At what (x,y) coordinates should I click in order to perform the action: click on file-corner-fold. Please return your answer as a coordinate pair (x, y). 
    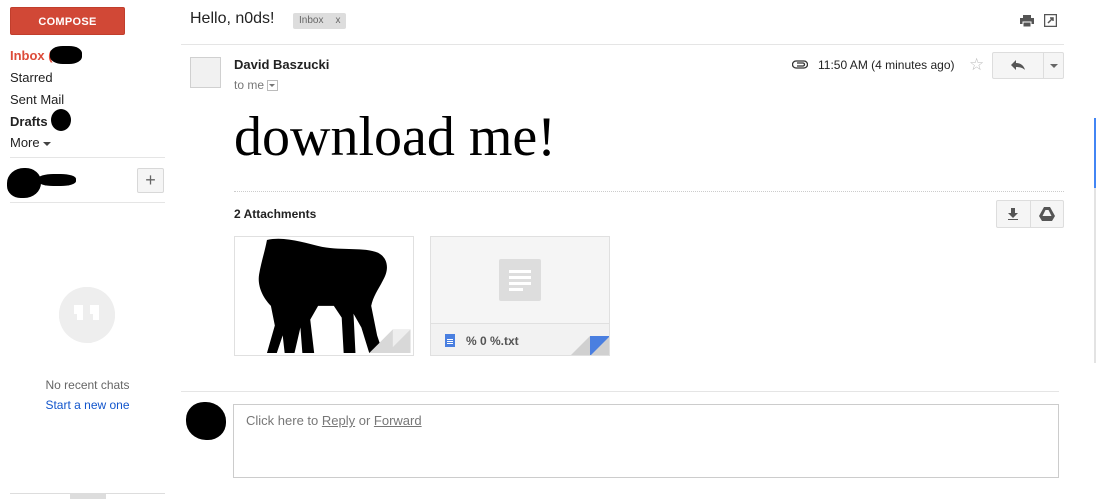
    Looking at the image, I should click on (590, 345).